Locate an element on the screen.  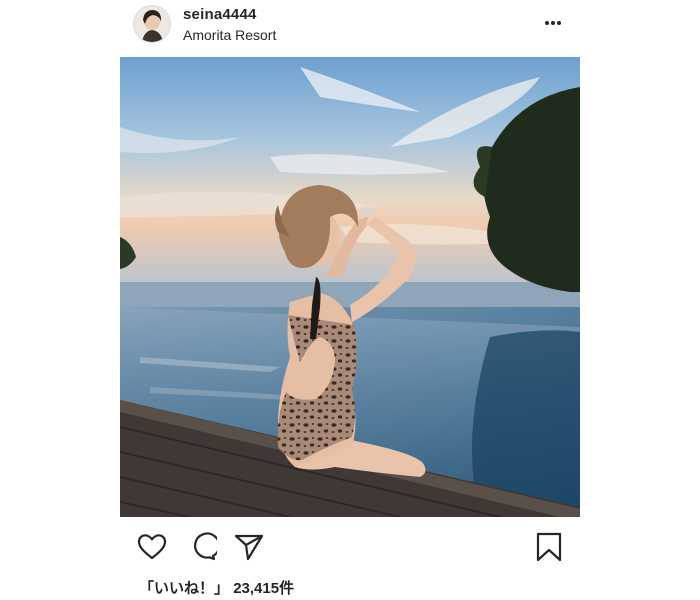
save-button is located at coordinates (549, 547).